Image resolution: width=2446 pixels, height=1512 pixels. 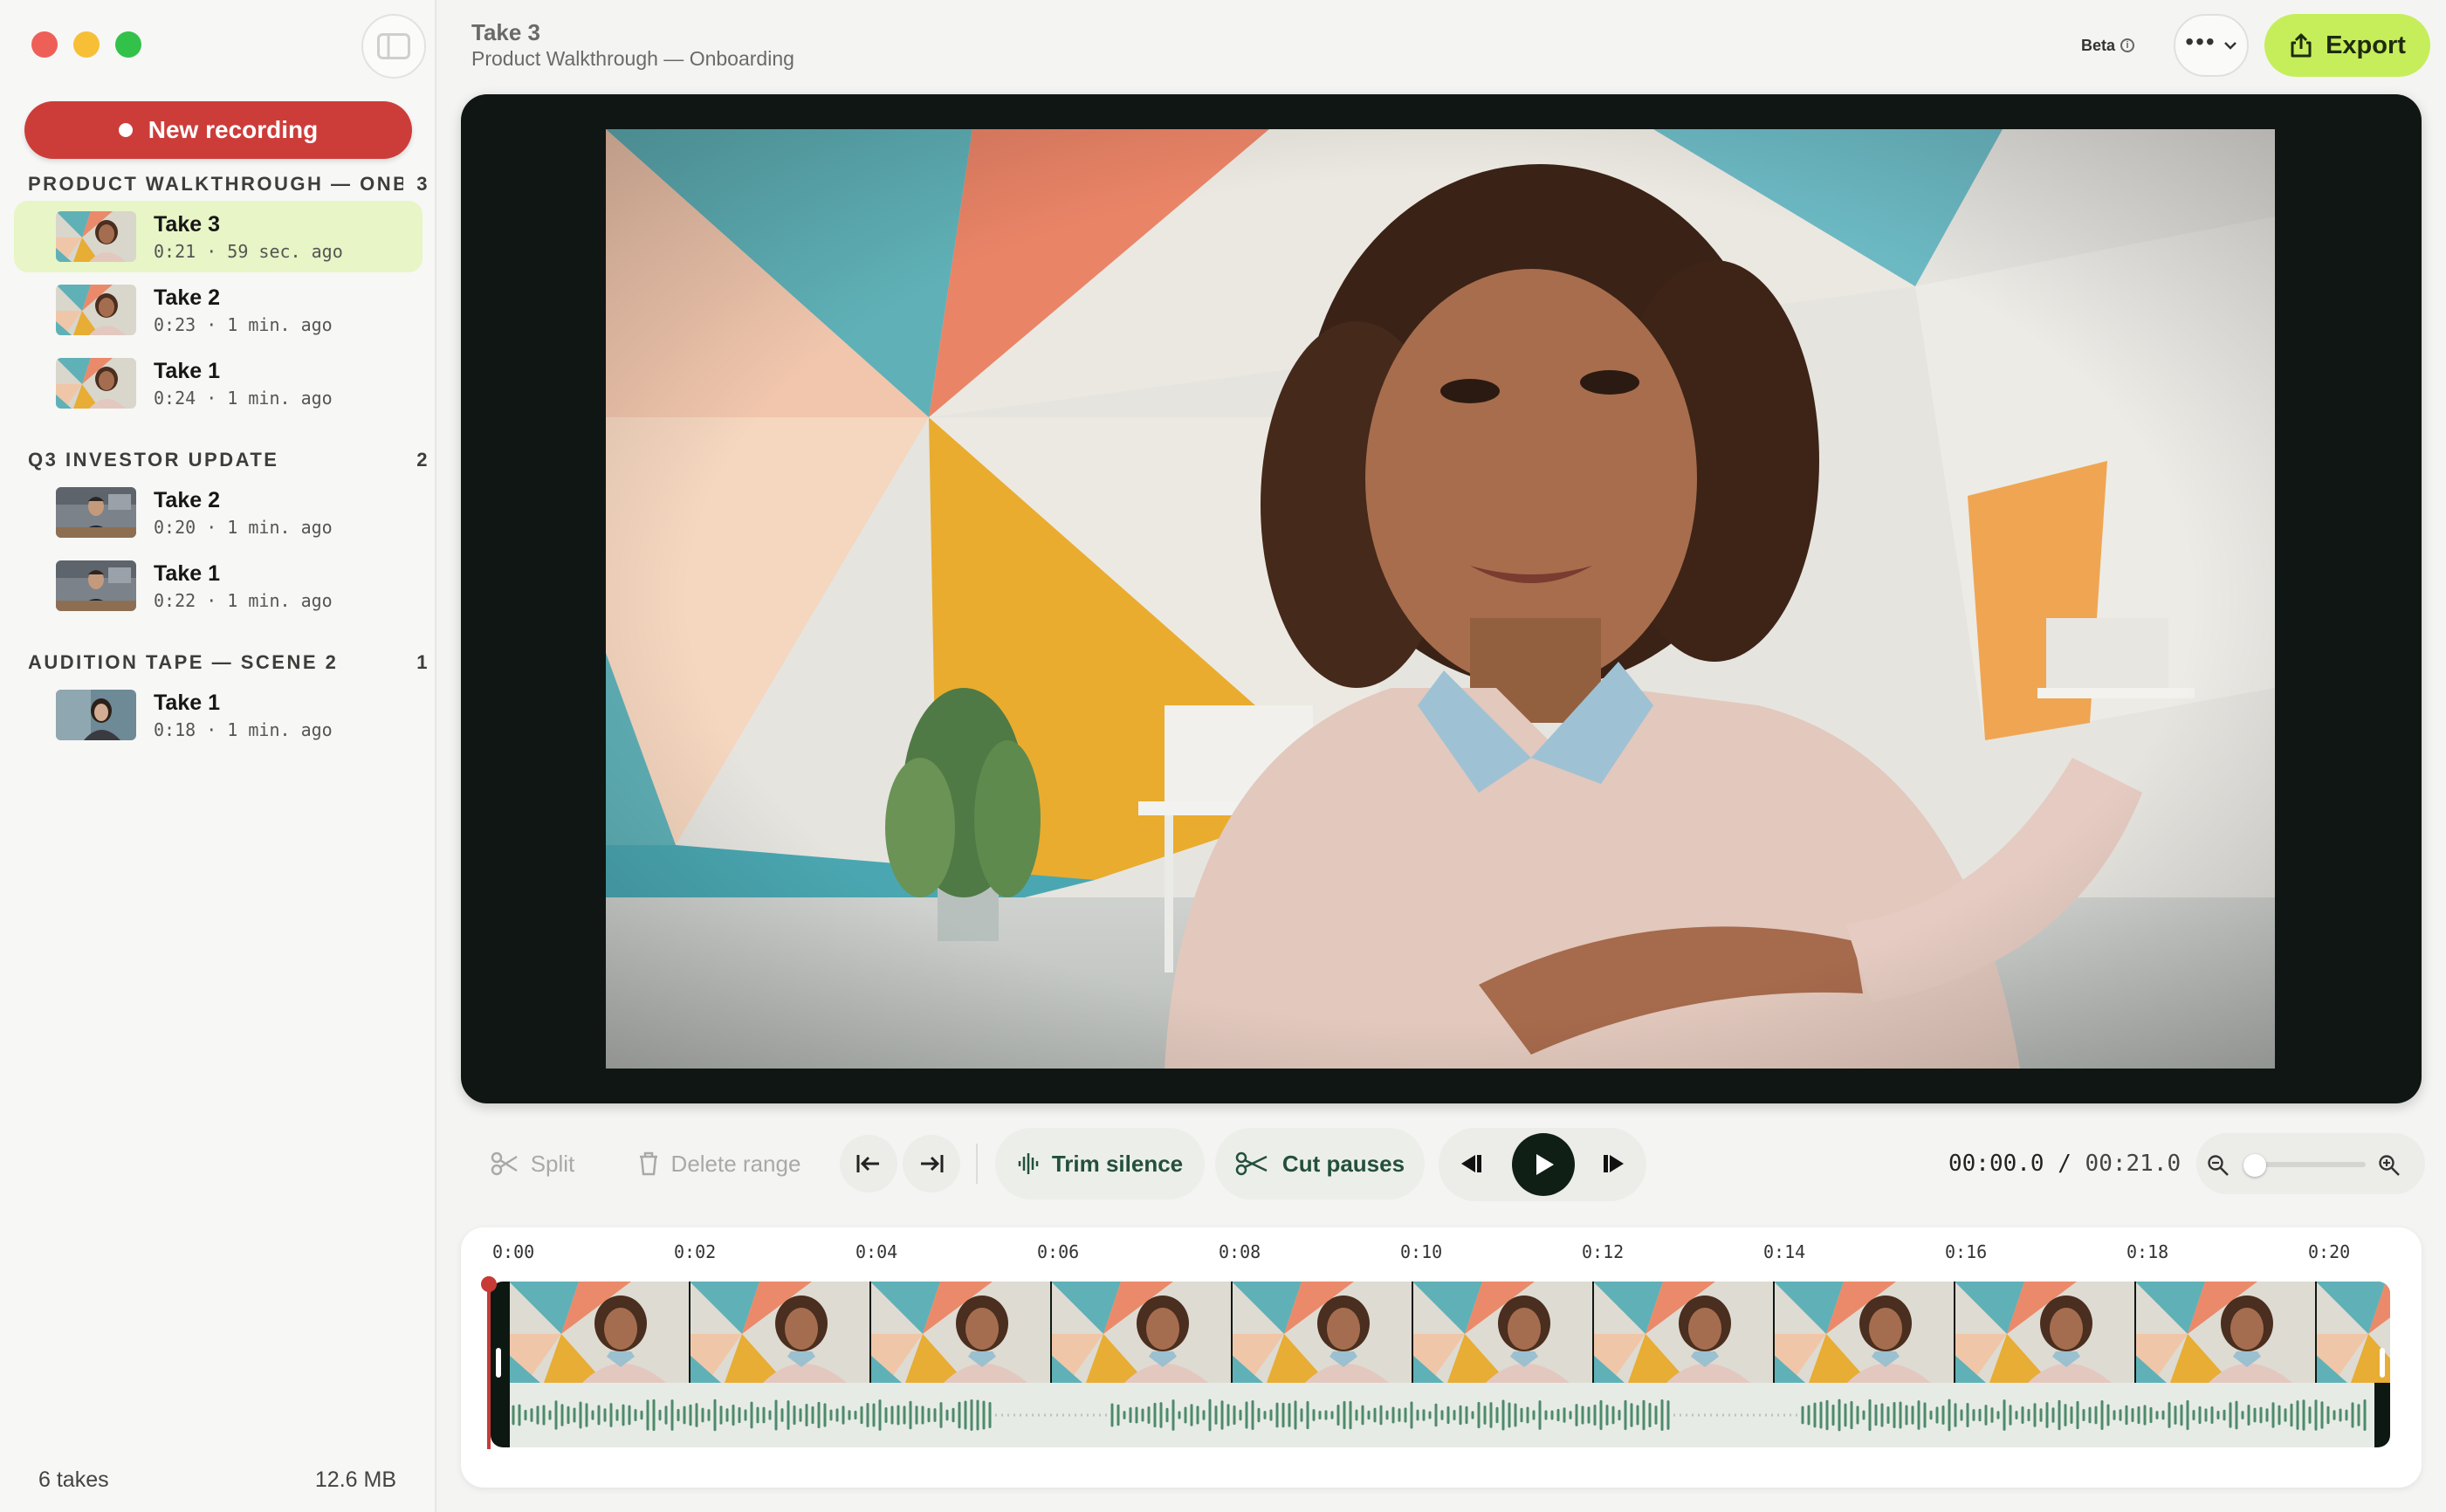 I want to click on take-meta: 0:20 · 1 min. ago, so click(x=244, y=527).